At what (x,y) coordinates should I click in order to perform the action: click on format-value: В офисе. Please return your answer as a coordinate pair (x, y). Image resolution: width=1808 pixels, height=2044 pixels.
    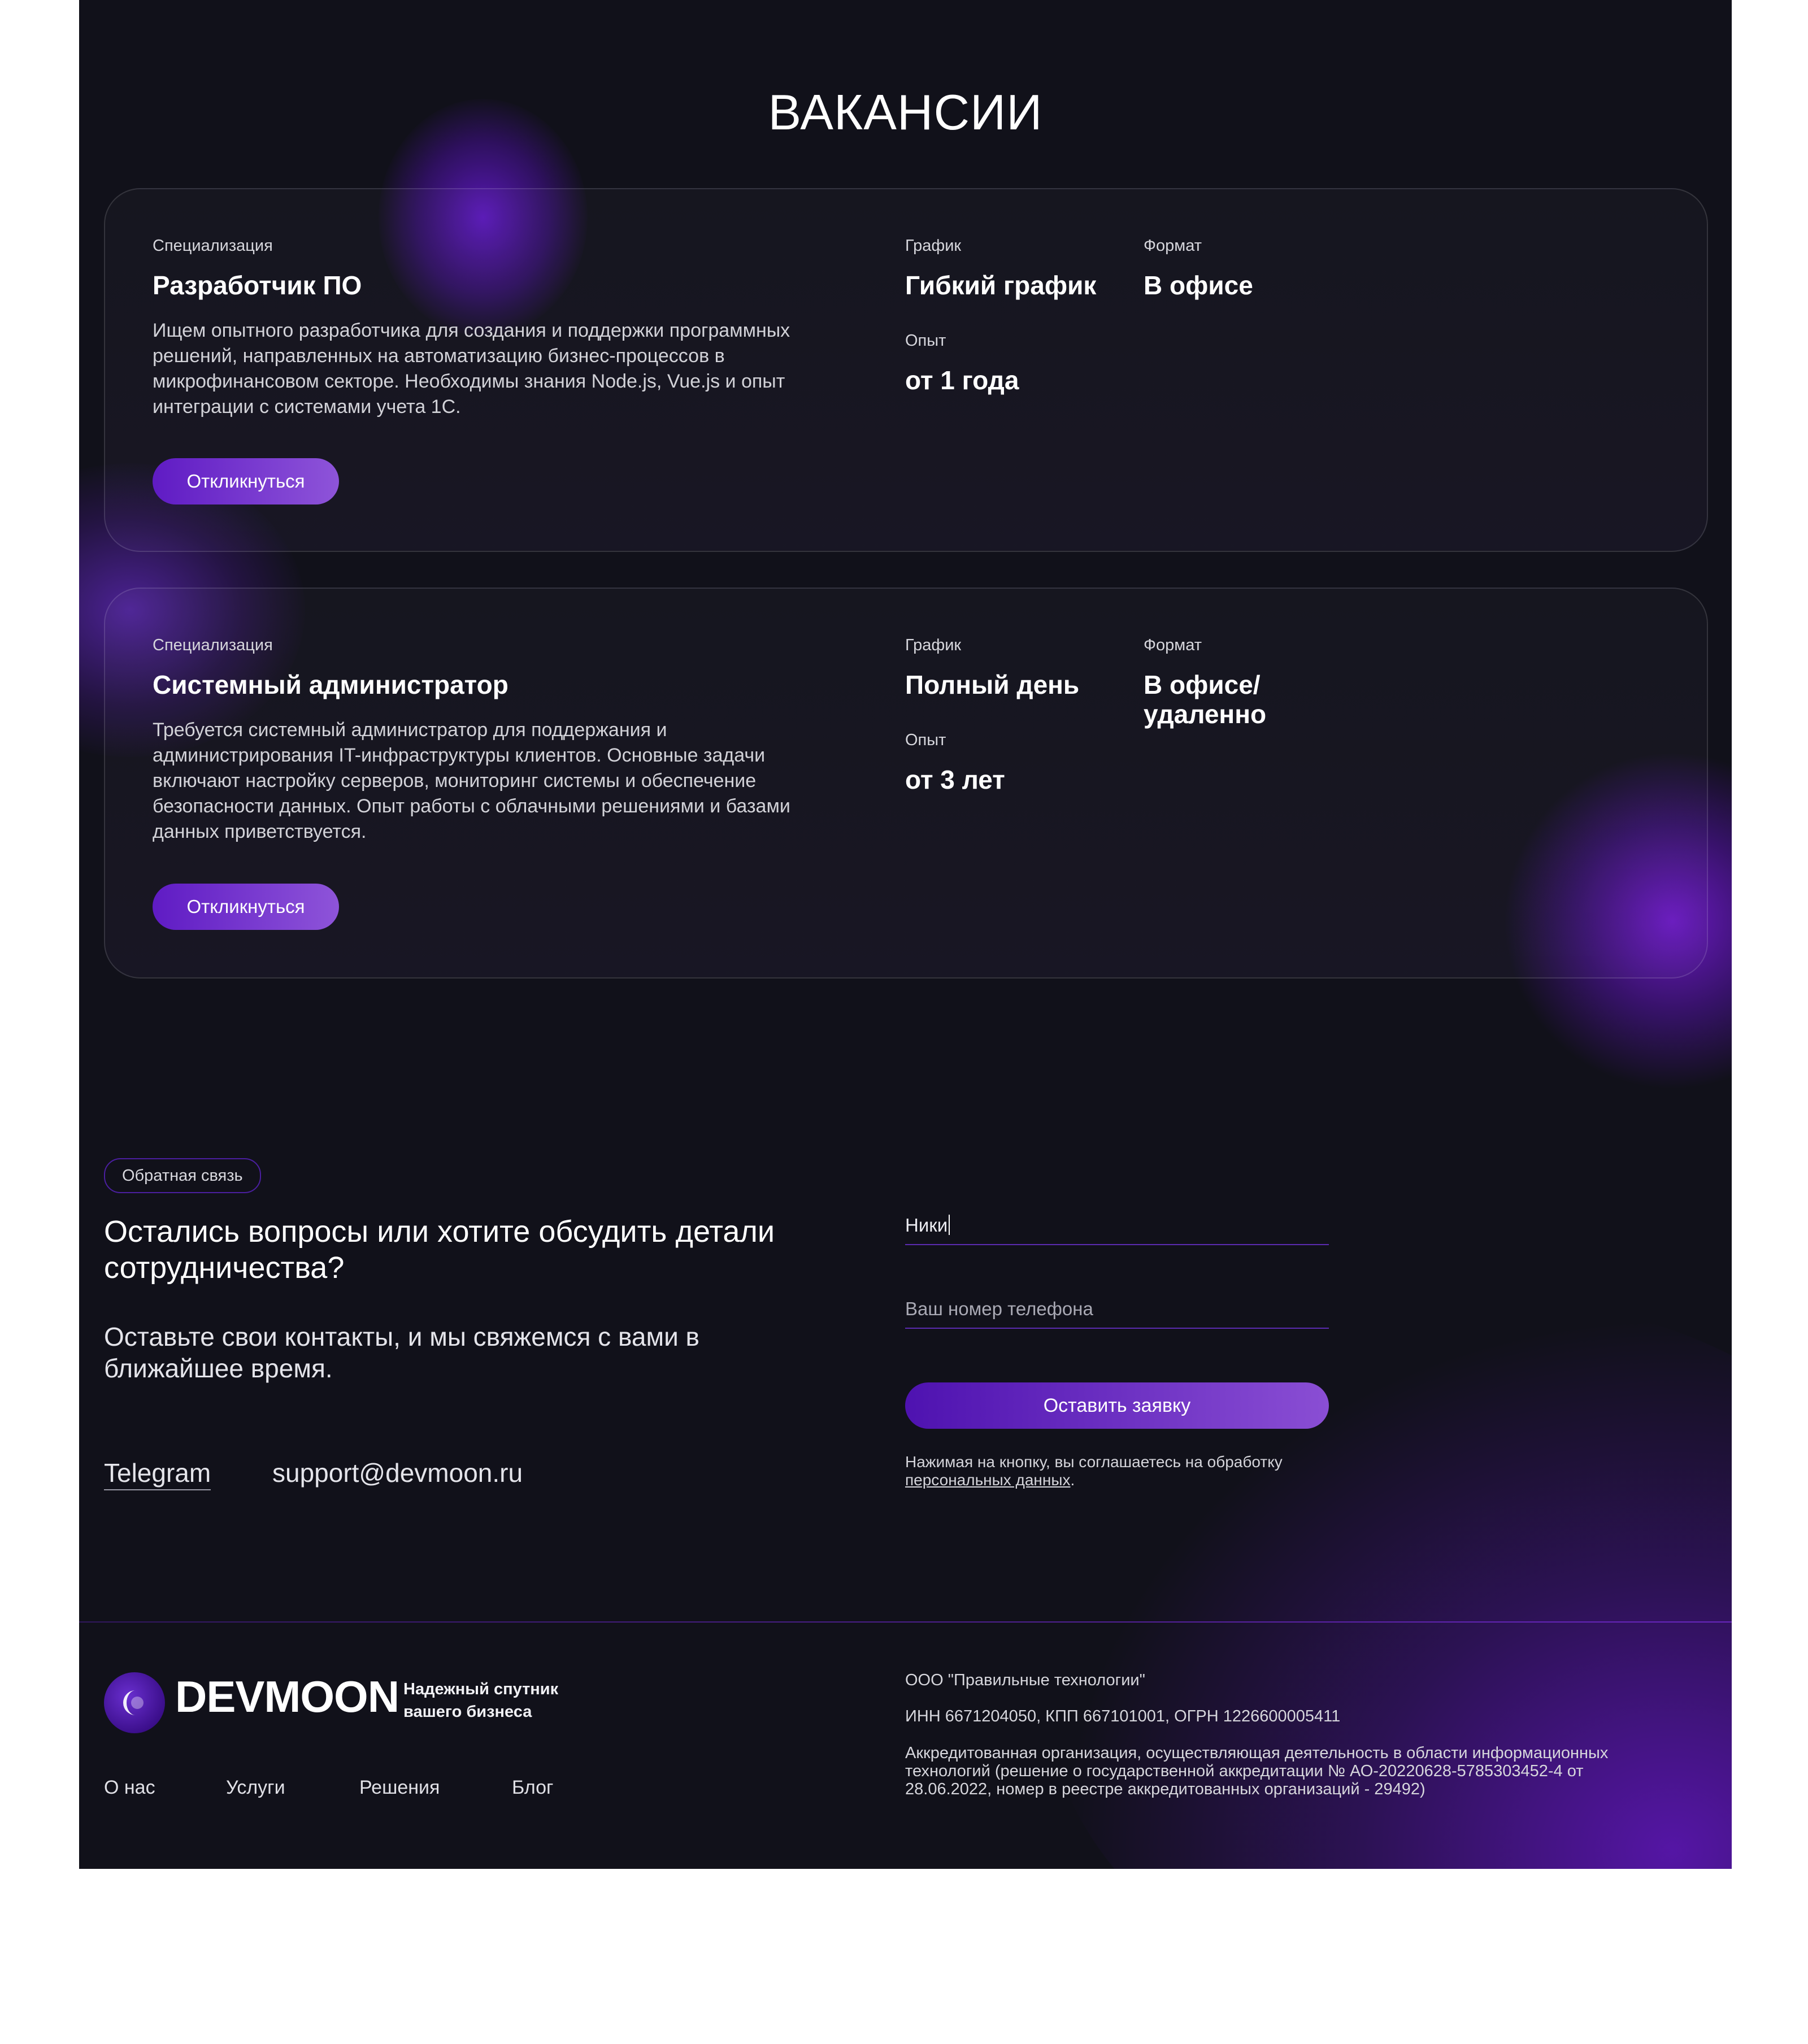
    Looking at the image, I should click on (1198, 285).